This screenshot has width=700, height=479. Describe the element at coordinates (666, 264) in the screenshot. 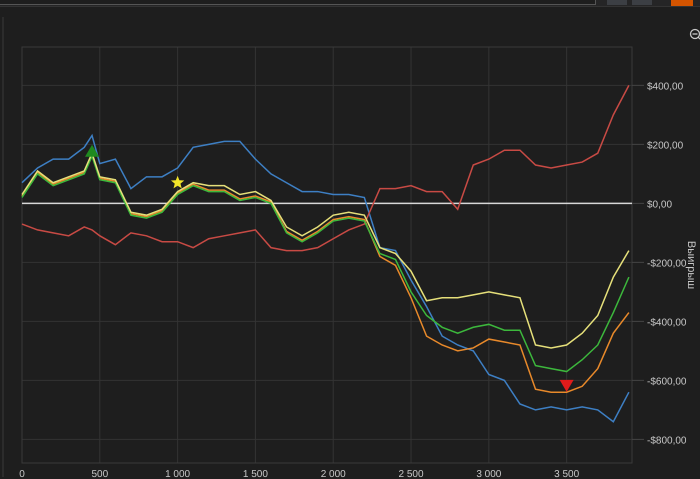

I see `y-tick-label: -$200,00` at that location.